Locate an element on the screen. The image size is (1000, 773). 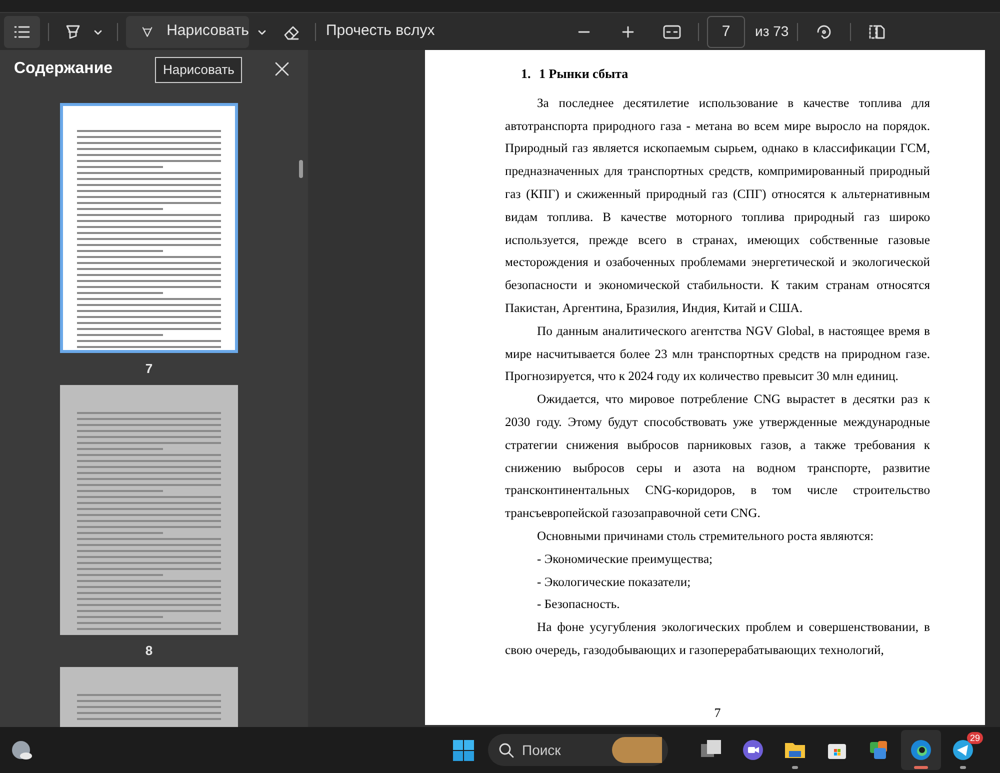
taskbar-app-button is located at coordinates (921, 750).